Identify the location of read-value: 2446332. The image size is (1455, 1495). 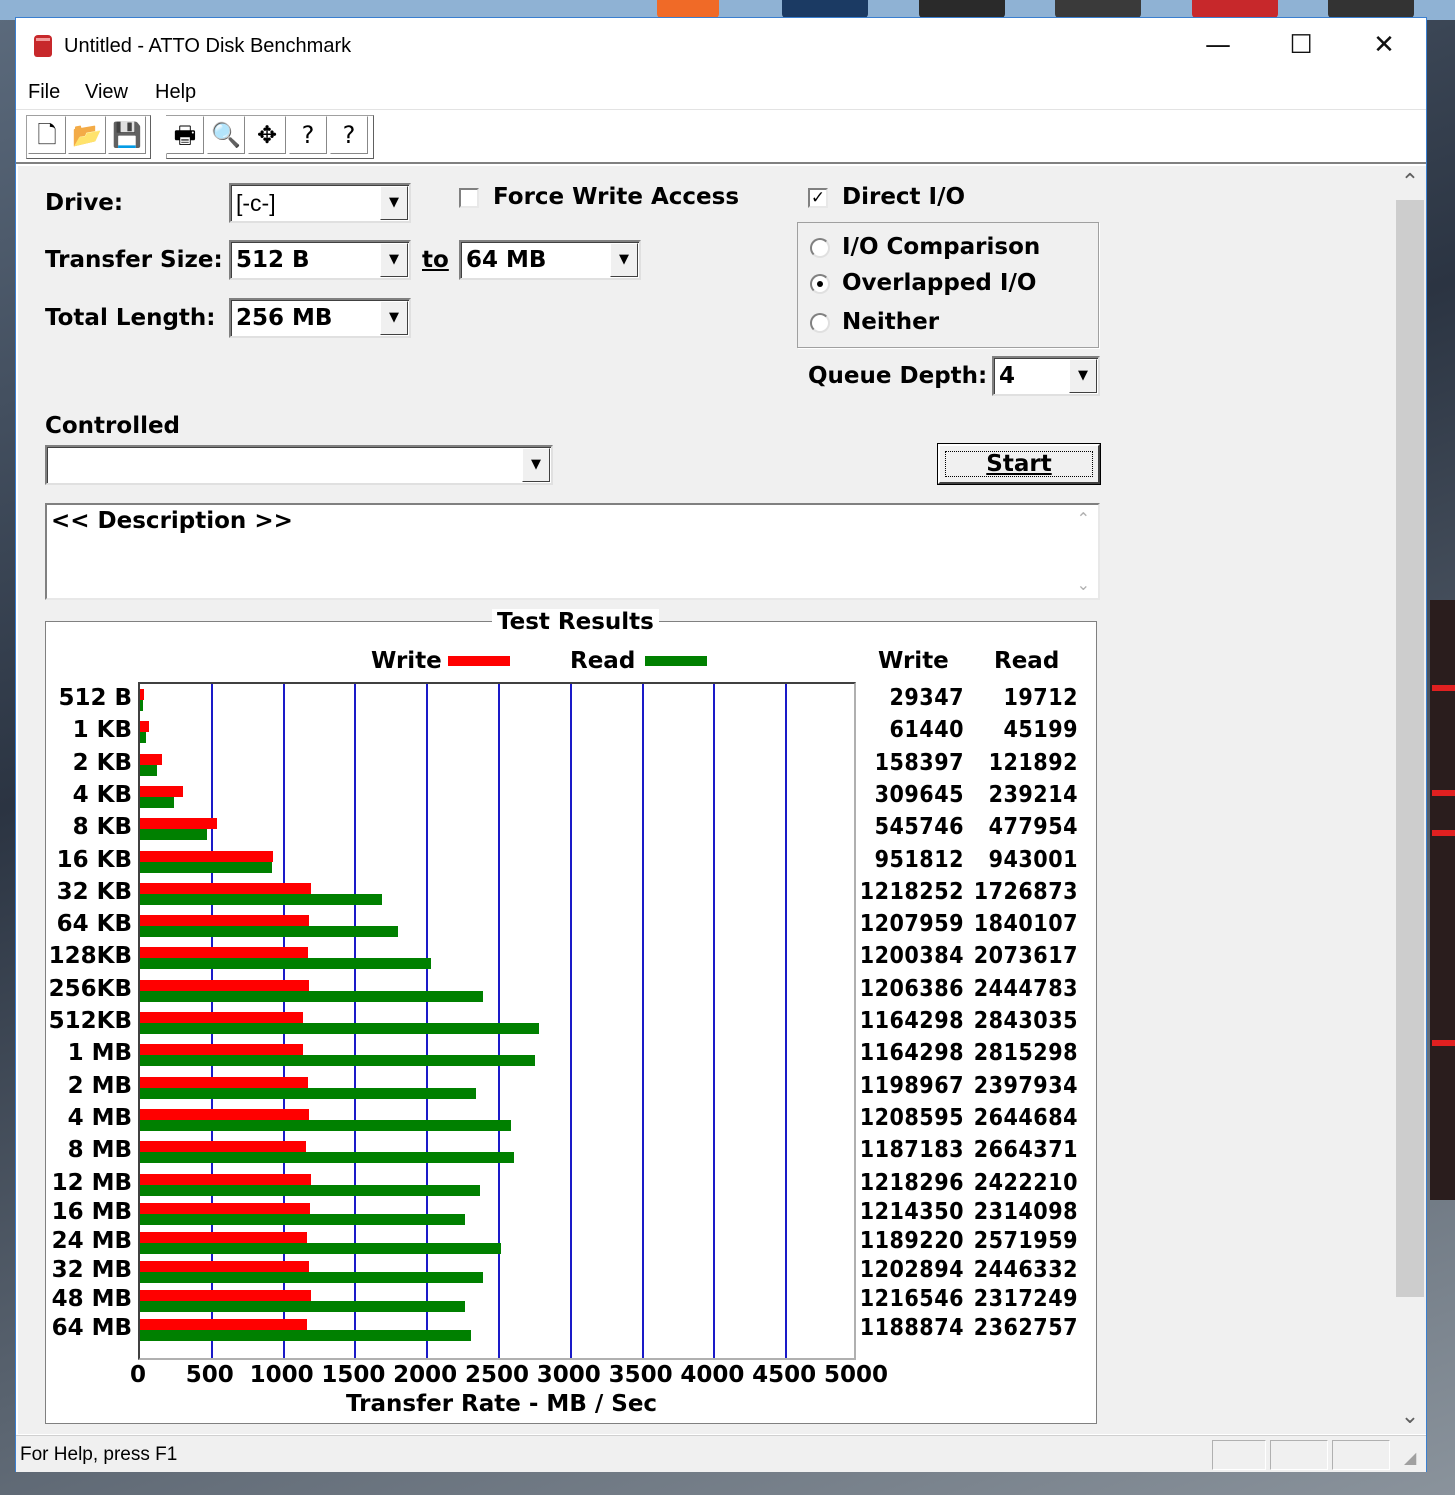
(1025, 1269).